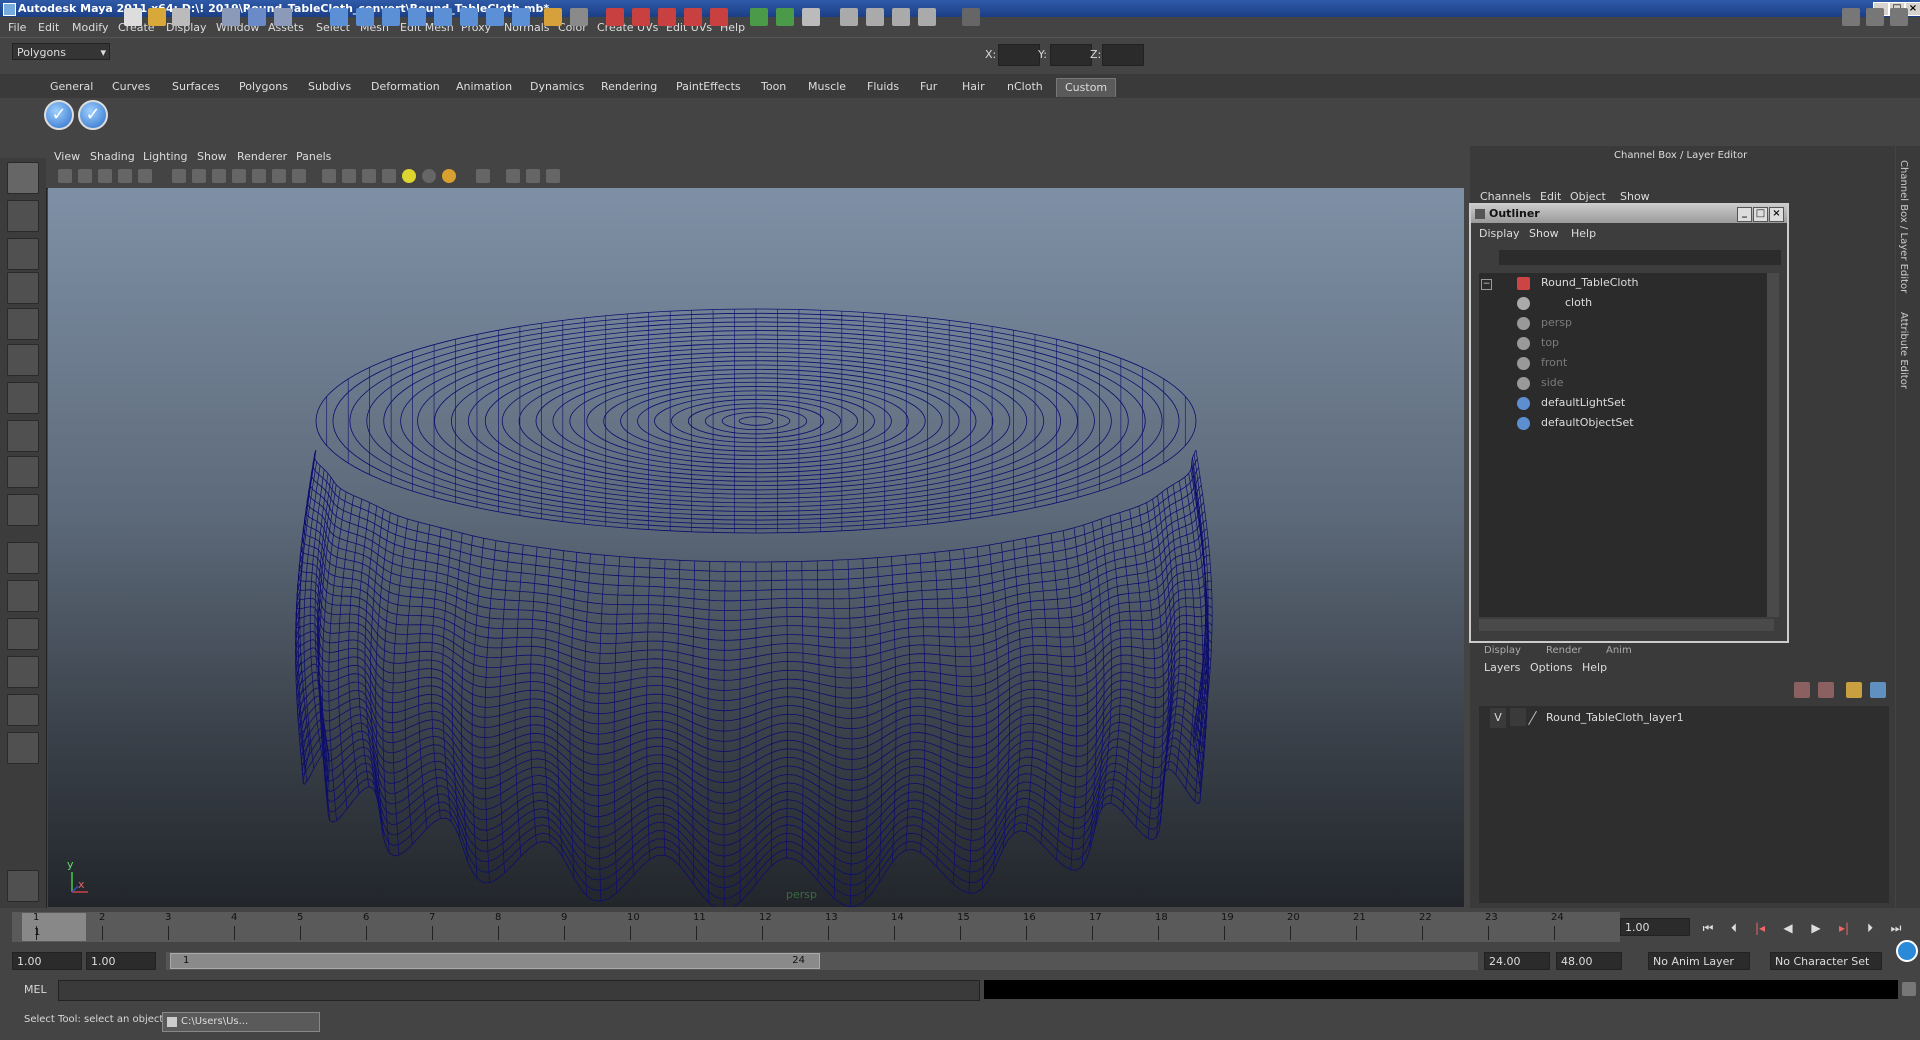 The height and width of the screenshot is (1040, 1920). I want to click on channel-object-menu: Object, so click(1588, 196).